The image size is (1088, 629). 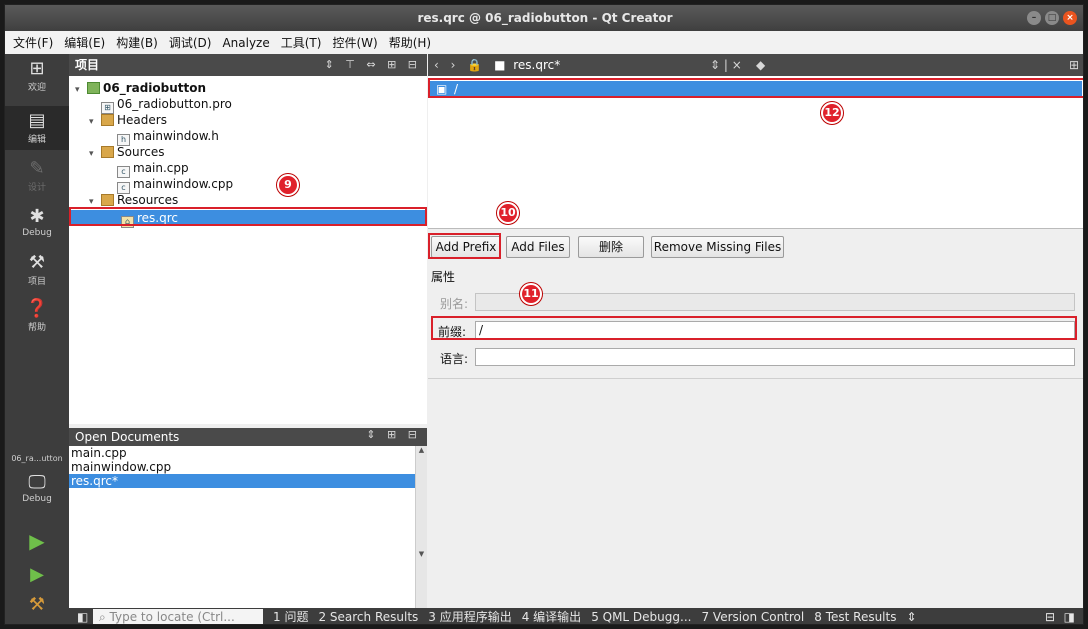 What do you see at coordinates (37, 262) in the screenshot?
I see `wrench-icon: ⚒` at bounding box center [37, 262].